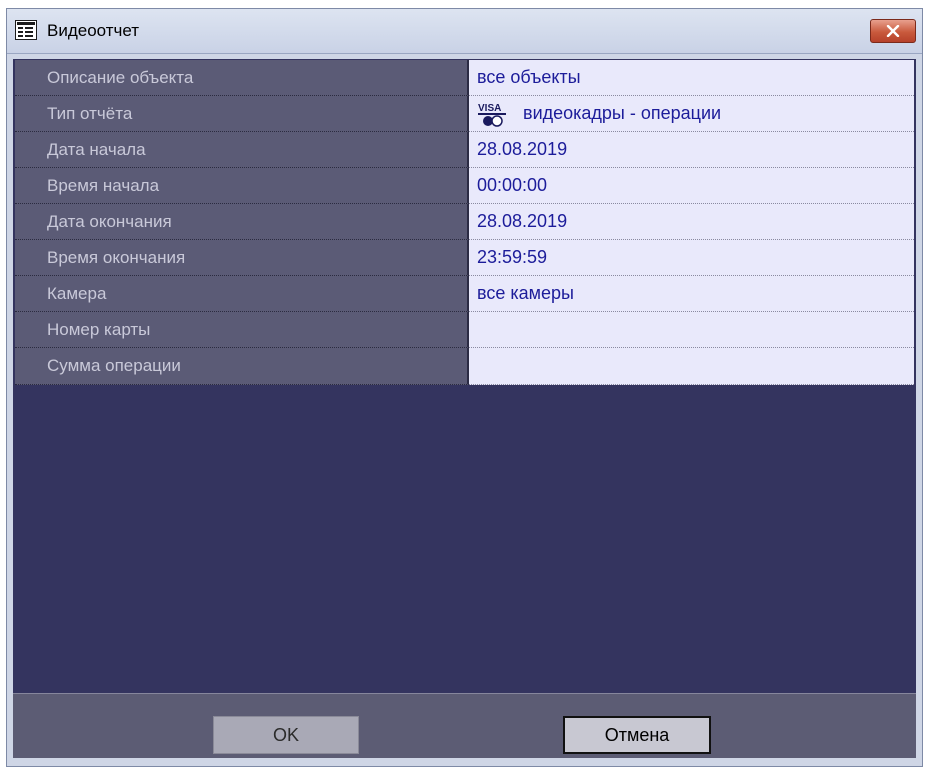 This screenshot has width=931, height=767. I want to click on close-button, so click(893, 31).